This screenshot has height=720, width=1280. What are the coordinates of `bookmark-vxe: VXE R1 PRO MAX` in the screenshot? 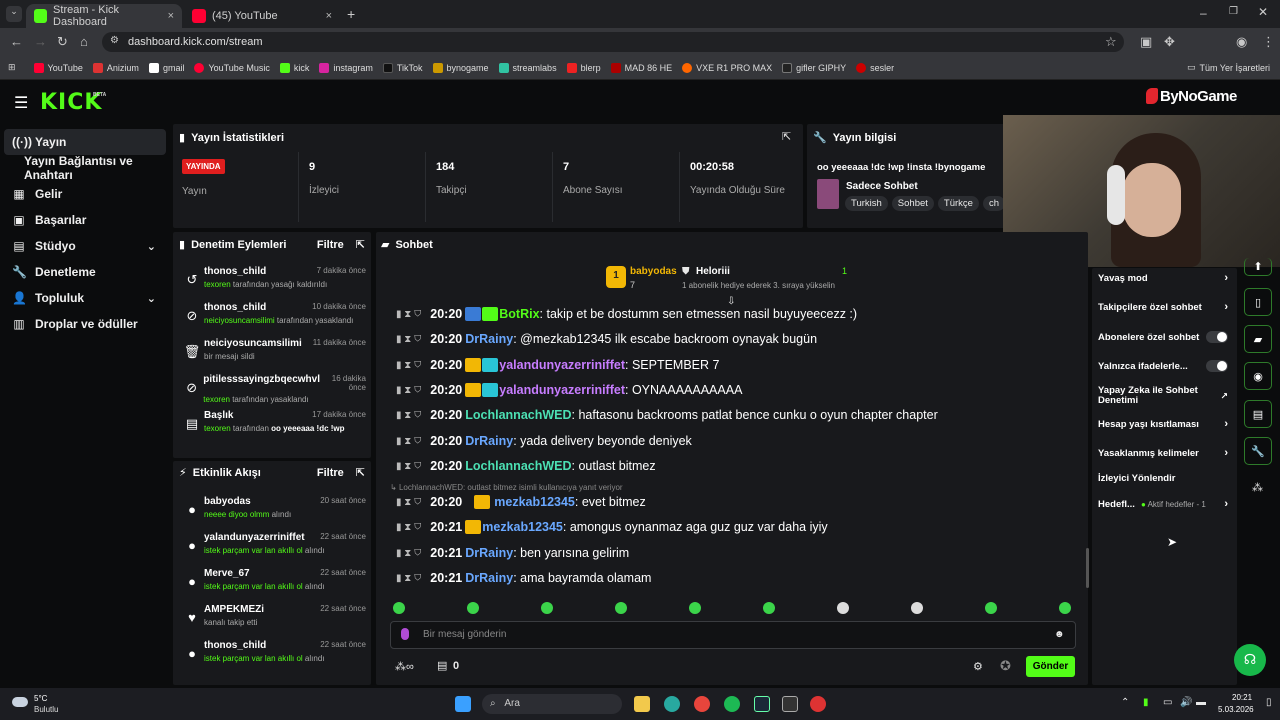 It's located at (727, 67).